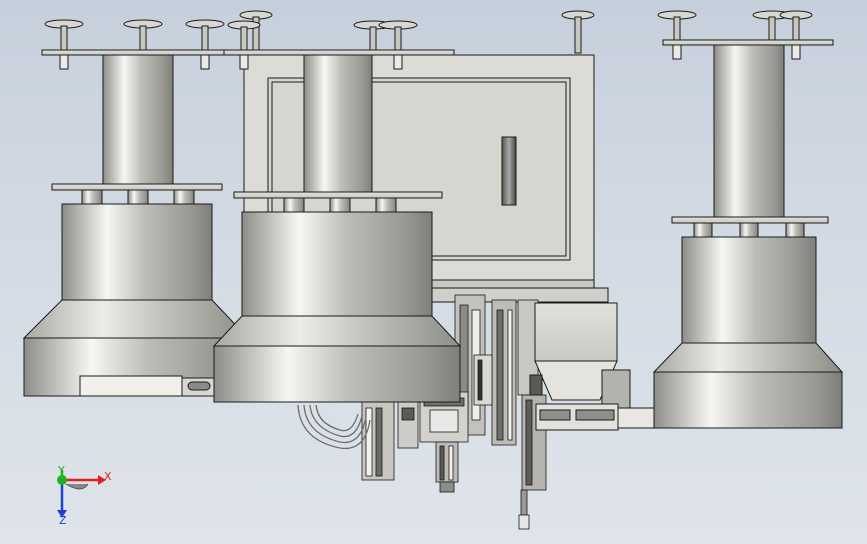 Image resolution: width=867 pixels, height=544 pixels. I want to click on y-axis-label: Y, so click(61, 470).